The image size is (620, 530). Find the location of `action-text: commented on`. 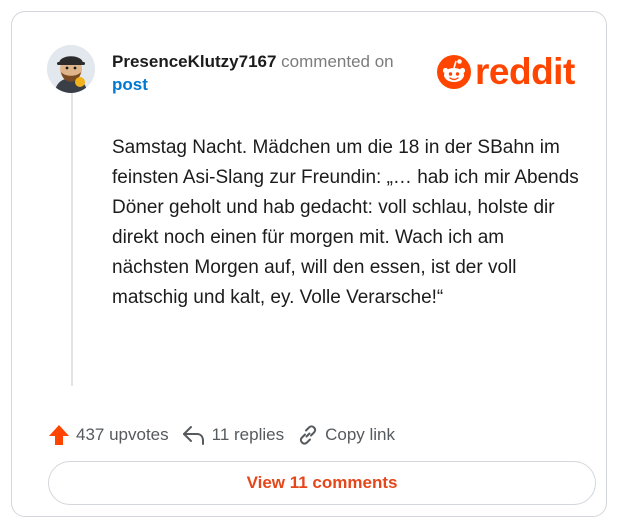

action-text: commented on is located at coordinates (337, 61).